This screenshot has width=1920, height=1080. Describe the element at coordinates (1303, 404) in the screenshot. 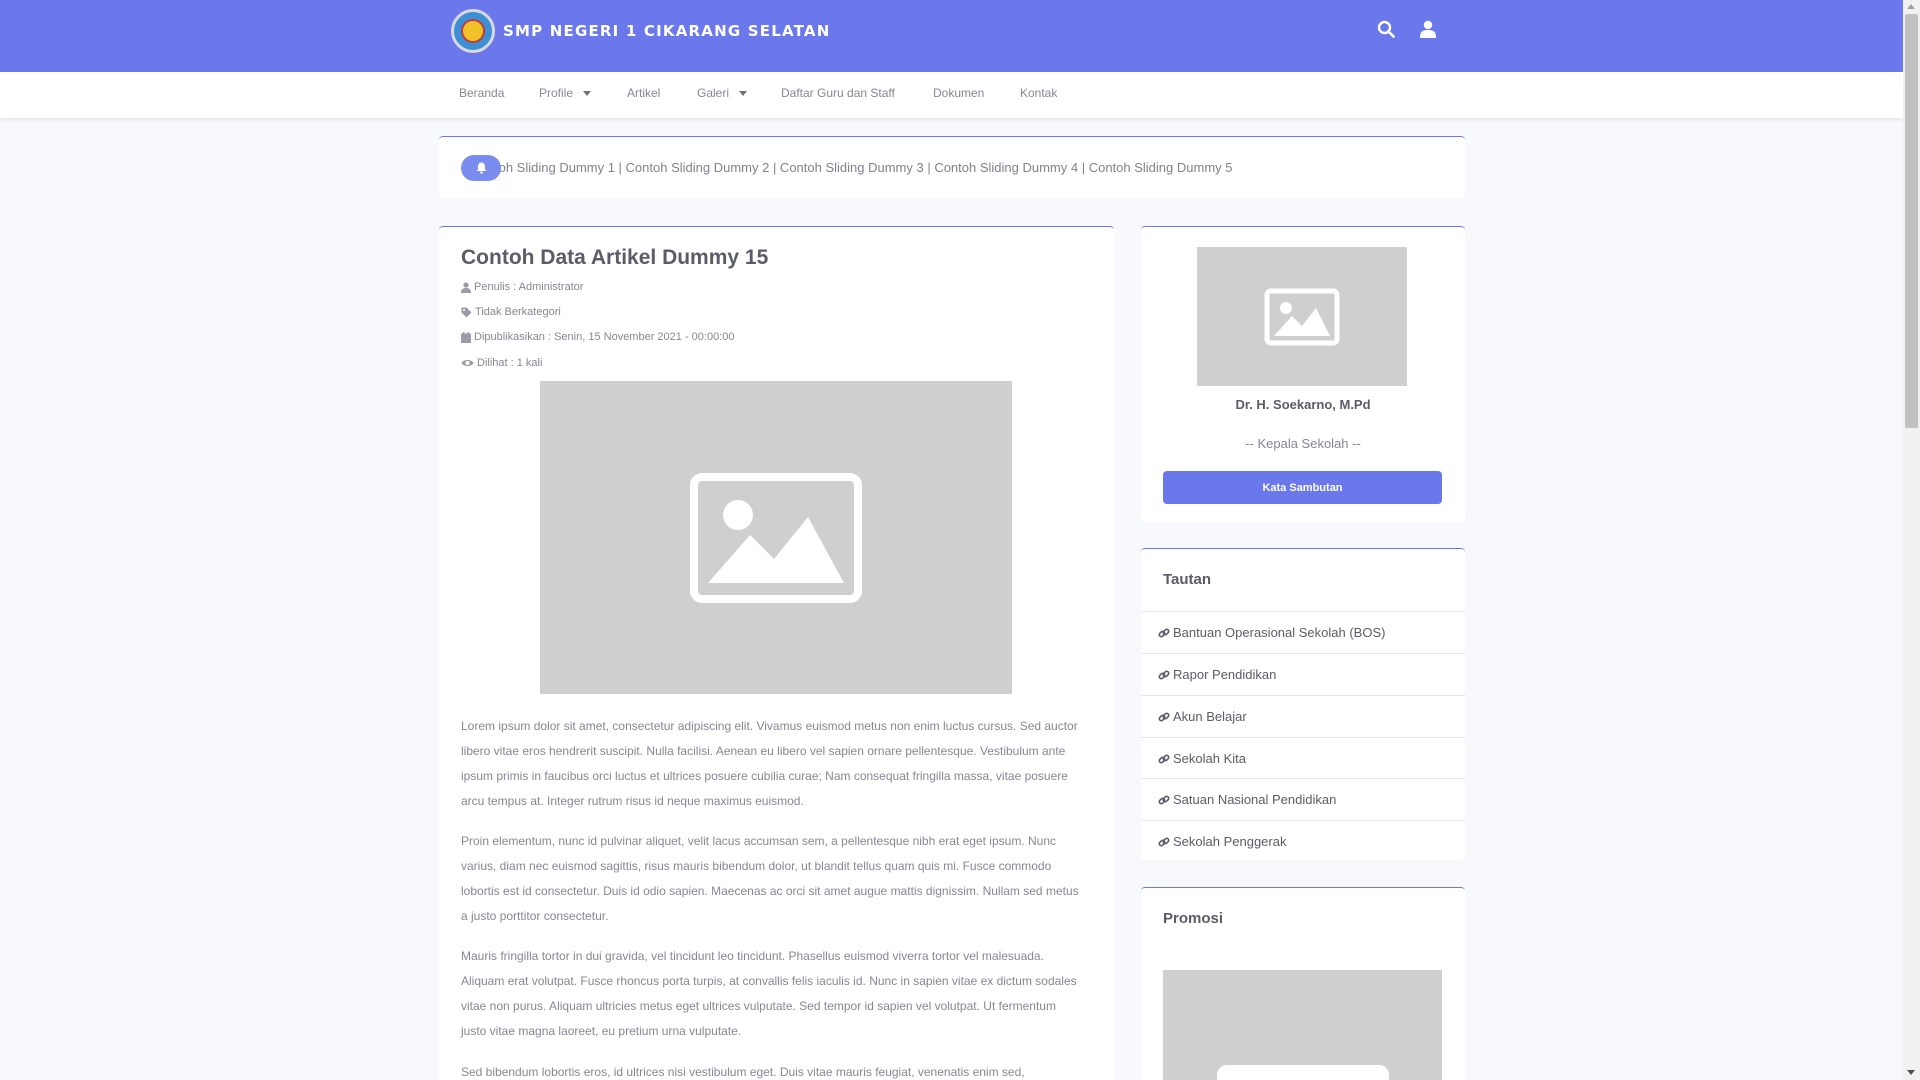

I see `principal-name: Dr. H. Soekarno, M.Pd` at that location.